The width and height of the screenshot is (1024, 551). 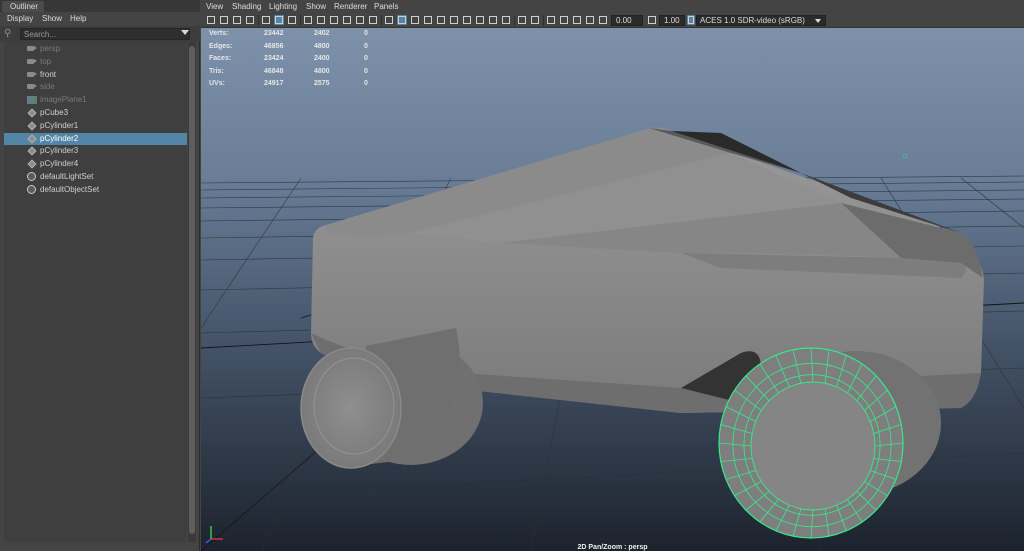 What do you see at coordinates (360, 20) in the screenshot?
I see `safe-action-icon` at bounding box center [360, 20].